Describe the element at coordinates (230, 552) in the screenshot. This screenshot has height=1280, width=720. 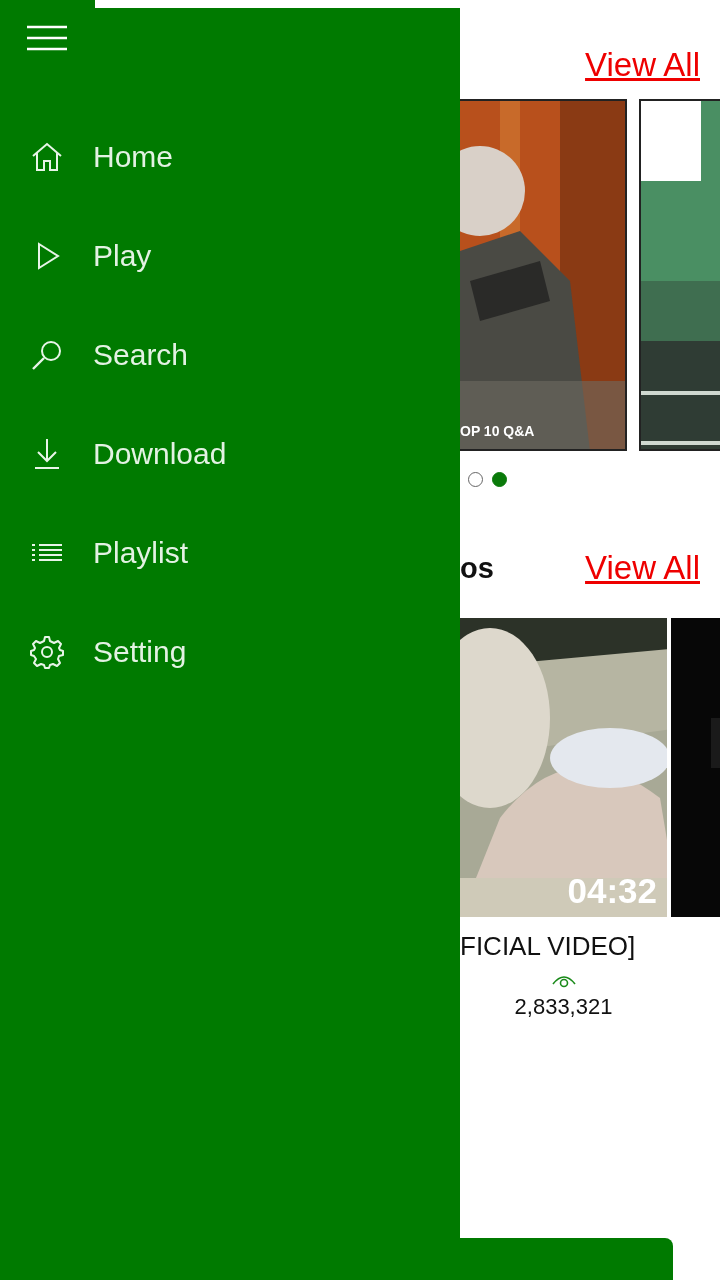
I see `menu-item: Playlist` at that location.